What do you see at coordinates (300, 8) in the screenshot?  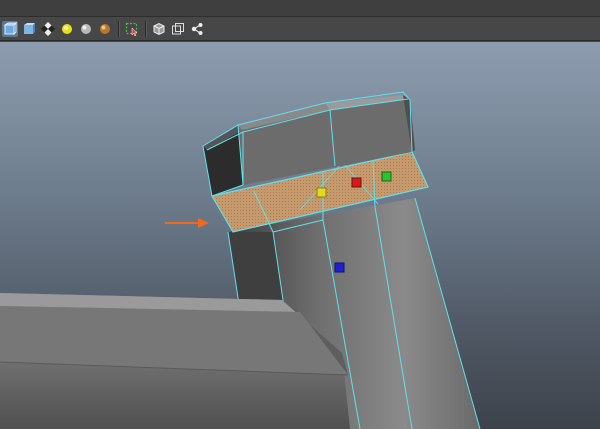 I see `top-menu-strip` at bounding box center [300, 8].